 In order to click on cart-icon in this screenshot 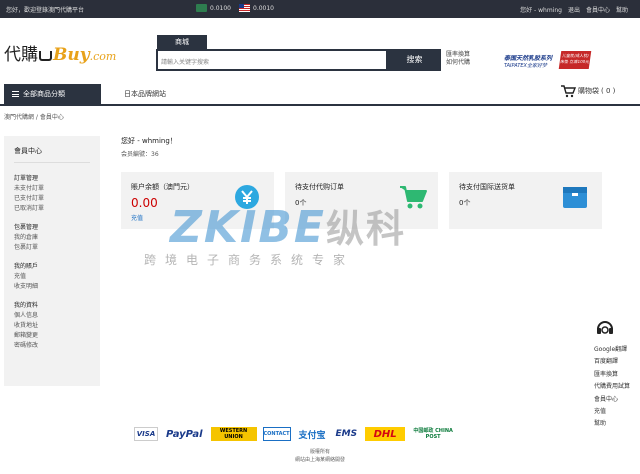, I will do `click(568, 91)`.